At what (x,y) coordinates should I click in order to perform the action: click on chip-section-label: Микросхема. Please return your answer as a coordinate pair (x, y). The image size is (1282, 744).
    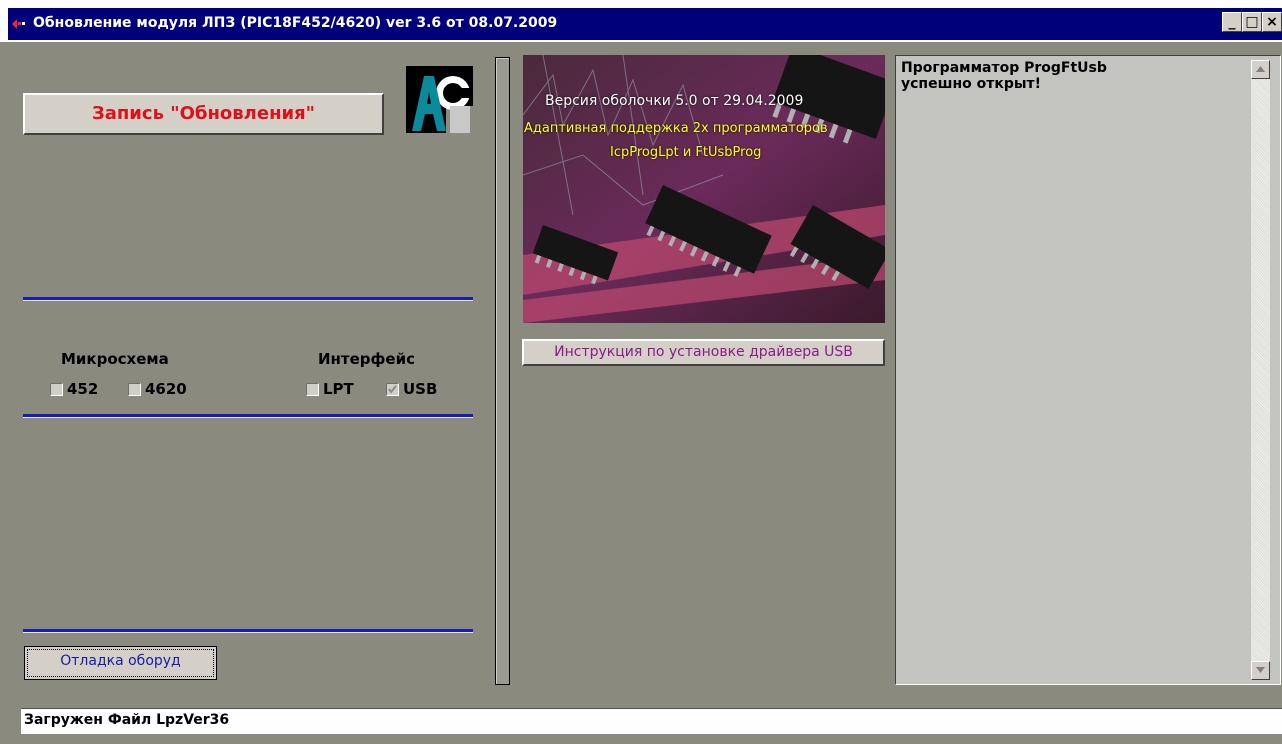
    Looking at the image, I should click on (115, 359).